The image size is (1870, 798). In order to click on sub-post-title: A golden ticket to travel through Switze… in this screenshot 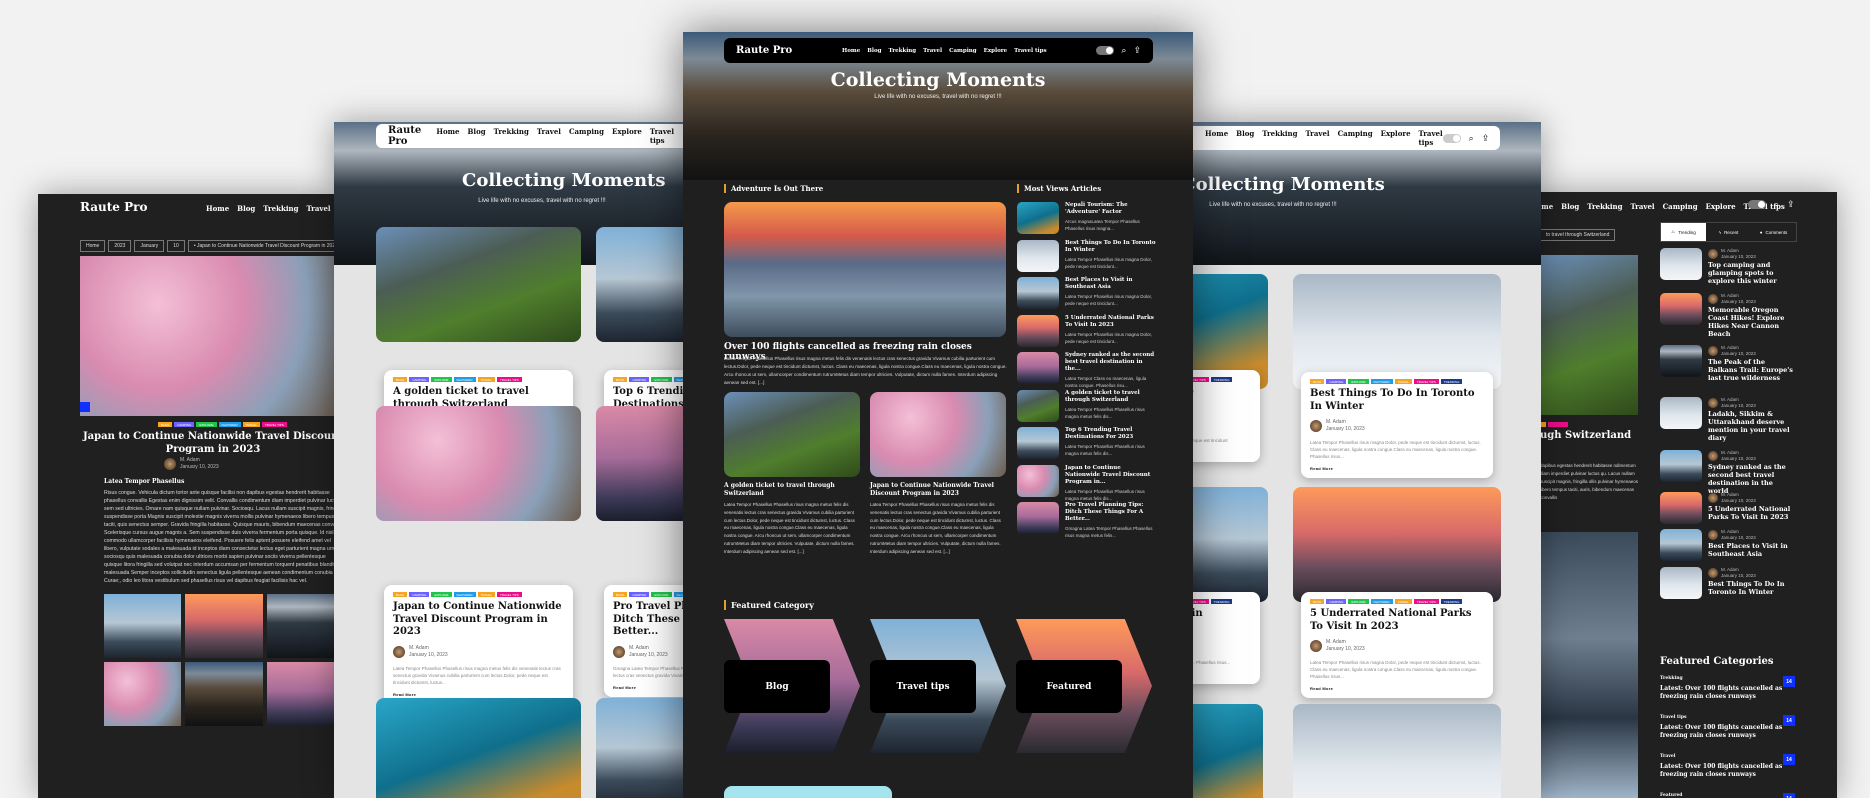, I will do `click(792, 490)`.